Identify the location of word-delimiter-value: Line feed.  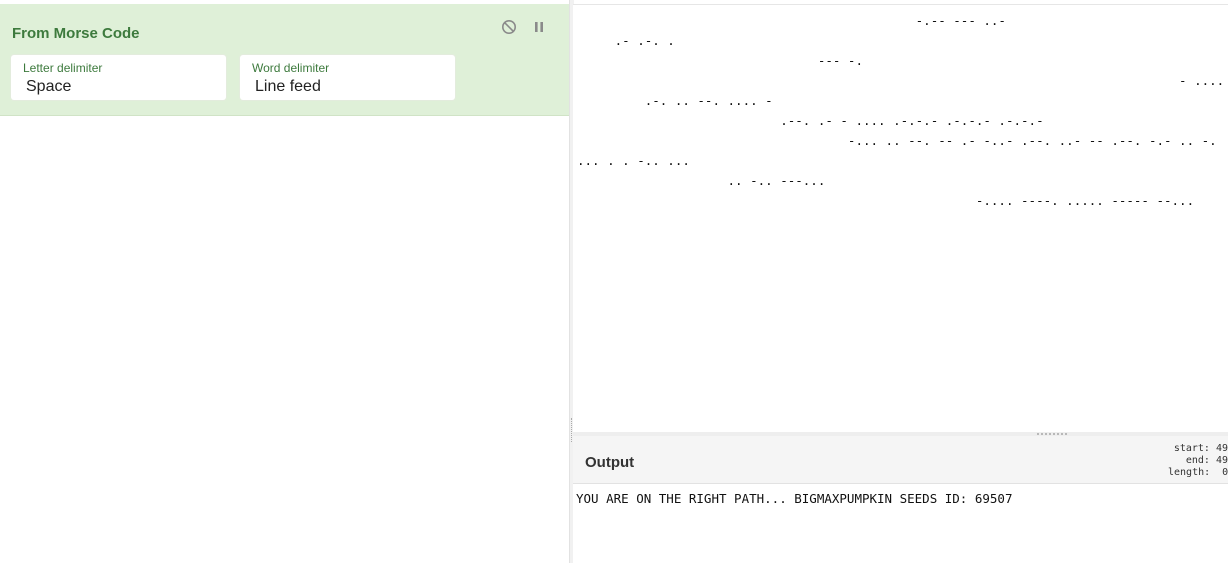
(345, 87).